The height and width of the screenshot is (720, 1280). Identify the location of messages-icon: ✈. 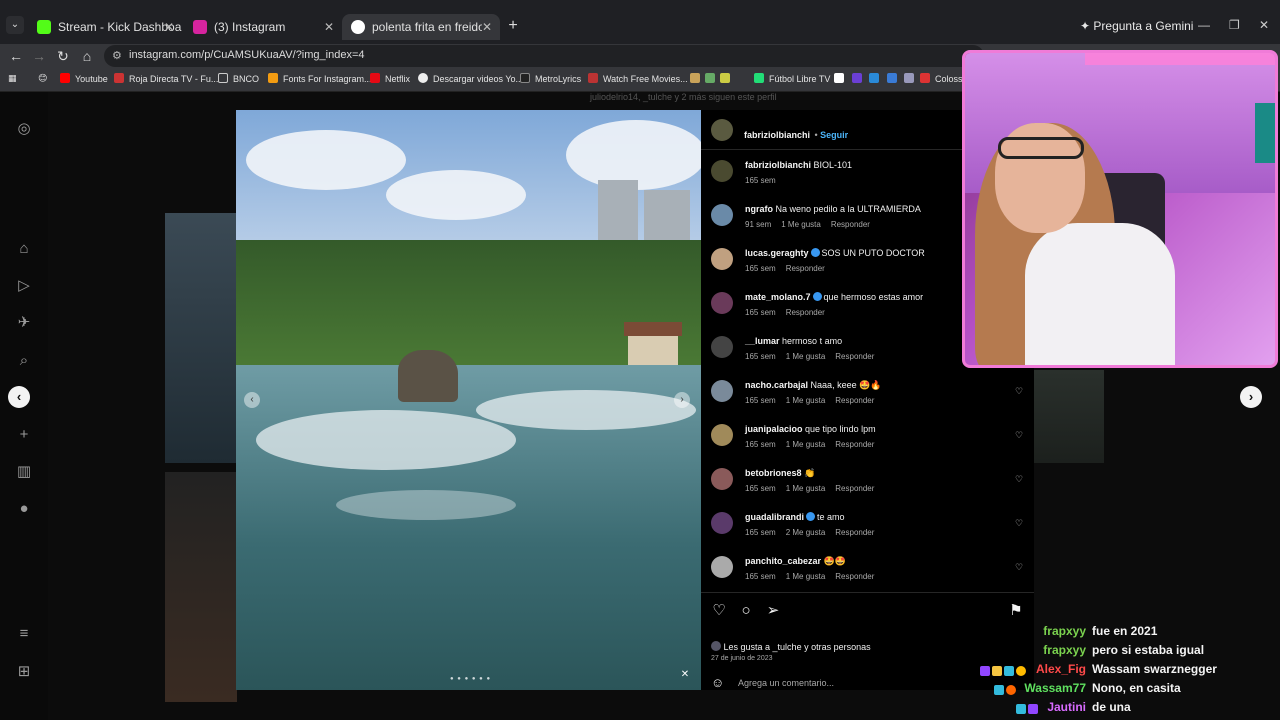
(24, 323).